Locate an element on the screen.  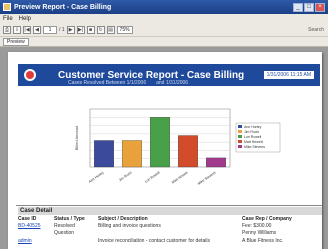
menu-item-help: Help is located at coordinates (25, 19).